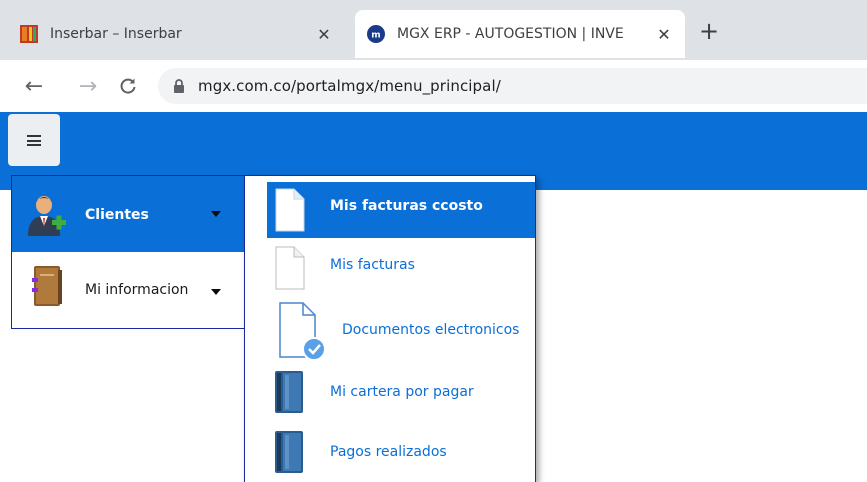  Describe the element at coordinates (406, 206) in the screenshot. I see `submenu-item-label: Mis facturas ccosto` at that location.